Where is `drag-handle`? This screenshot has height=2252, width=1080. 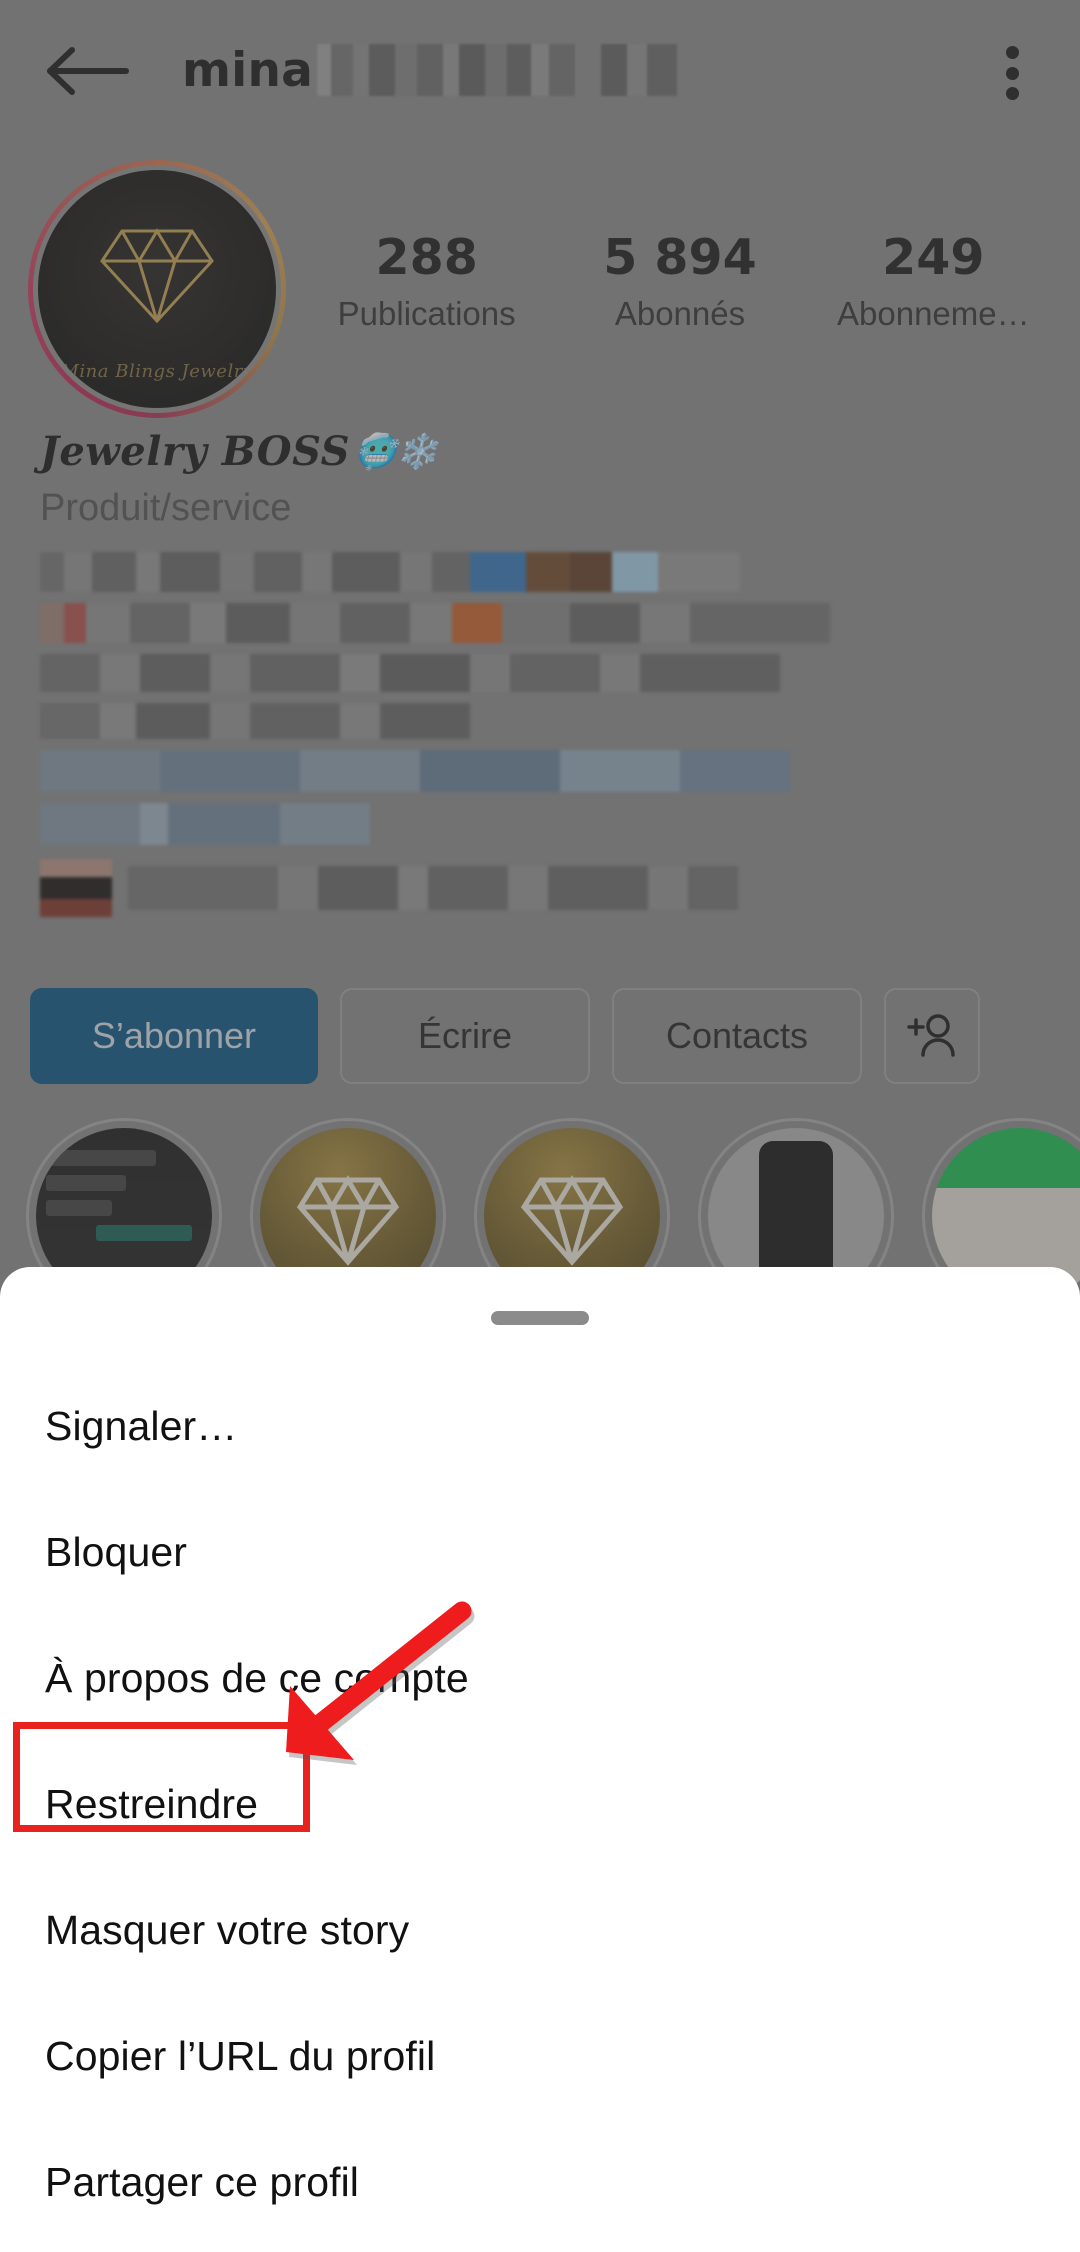
drag-handle is located at coordinates (540, 1318).